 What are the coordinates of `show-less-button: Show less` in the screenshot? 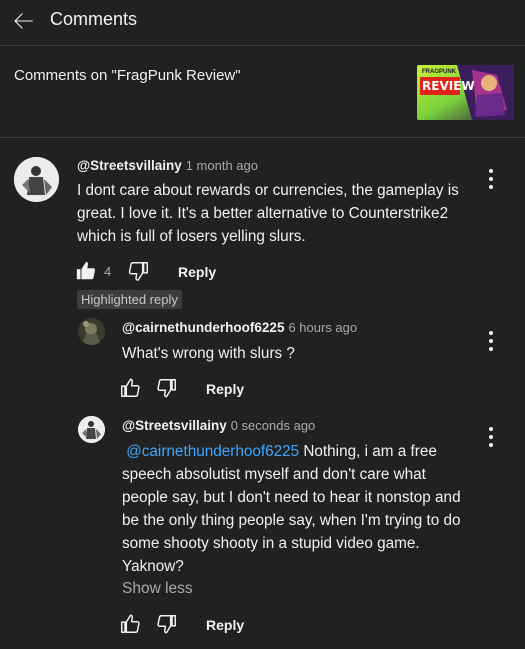 It's located at (157, 589).